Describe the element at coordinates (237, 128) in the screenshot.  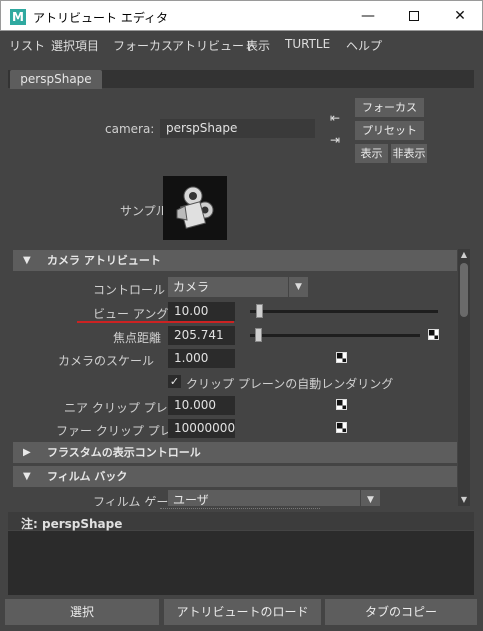
I see `camera-name-field: perspShape` at that location.